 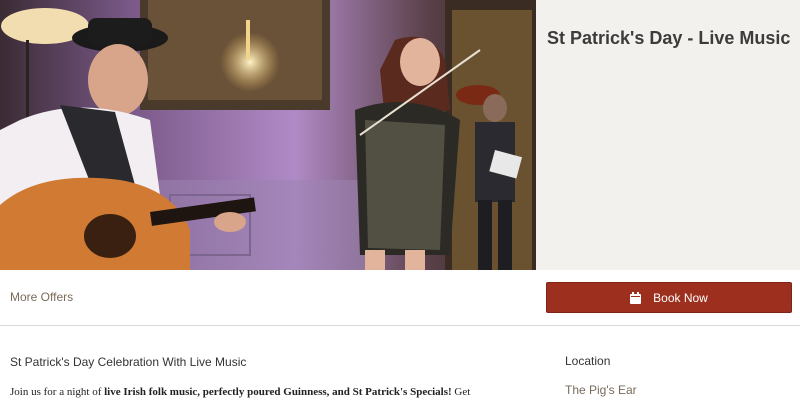 What do you see at coordinates (41, 297) in the screenshot?
I see `more-offers-link: More Offers` at bounding box center [41, 297].